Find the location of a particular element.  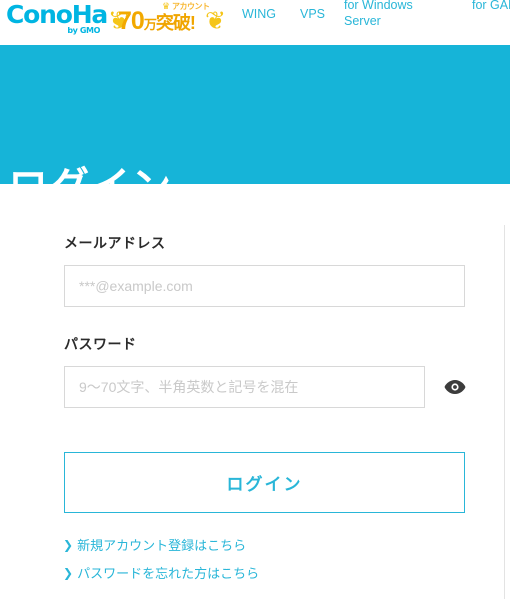

signup-link-label: 新規アカウント登録はこちら is located at coordinates (162, 545).